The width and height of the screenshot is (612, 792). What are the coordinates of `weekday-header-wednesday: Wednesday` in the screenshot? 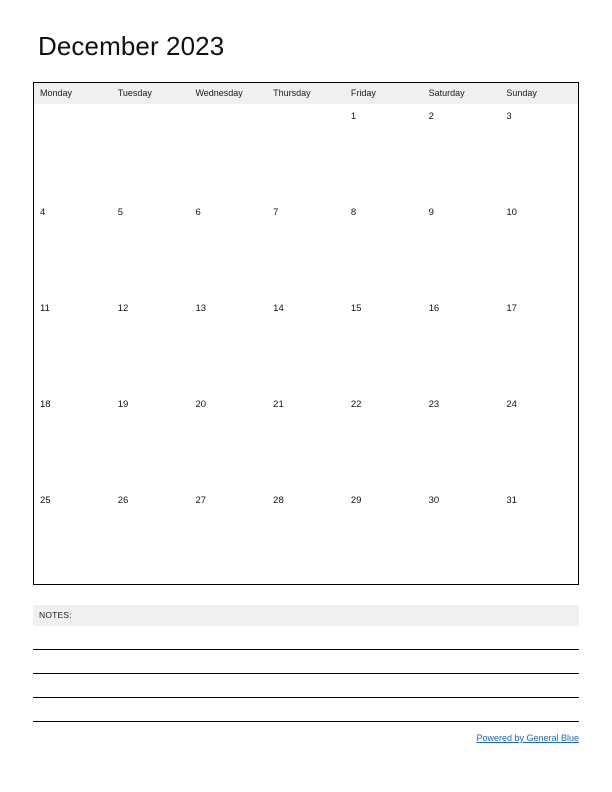 It's located at (228, 93).